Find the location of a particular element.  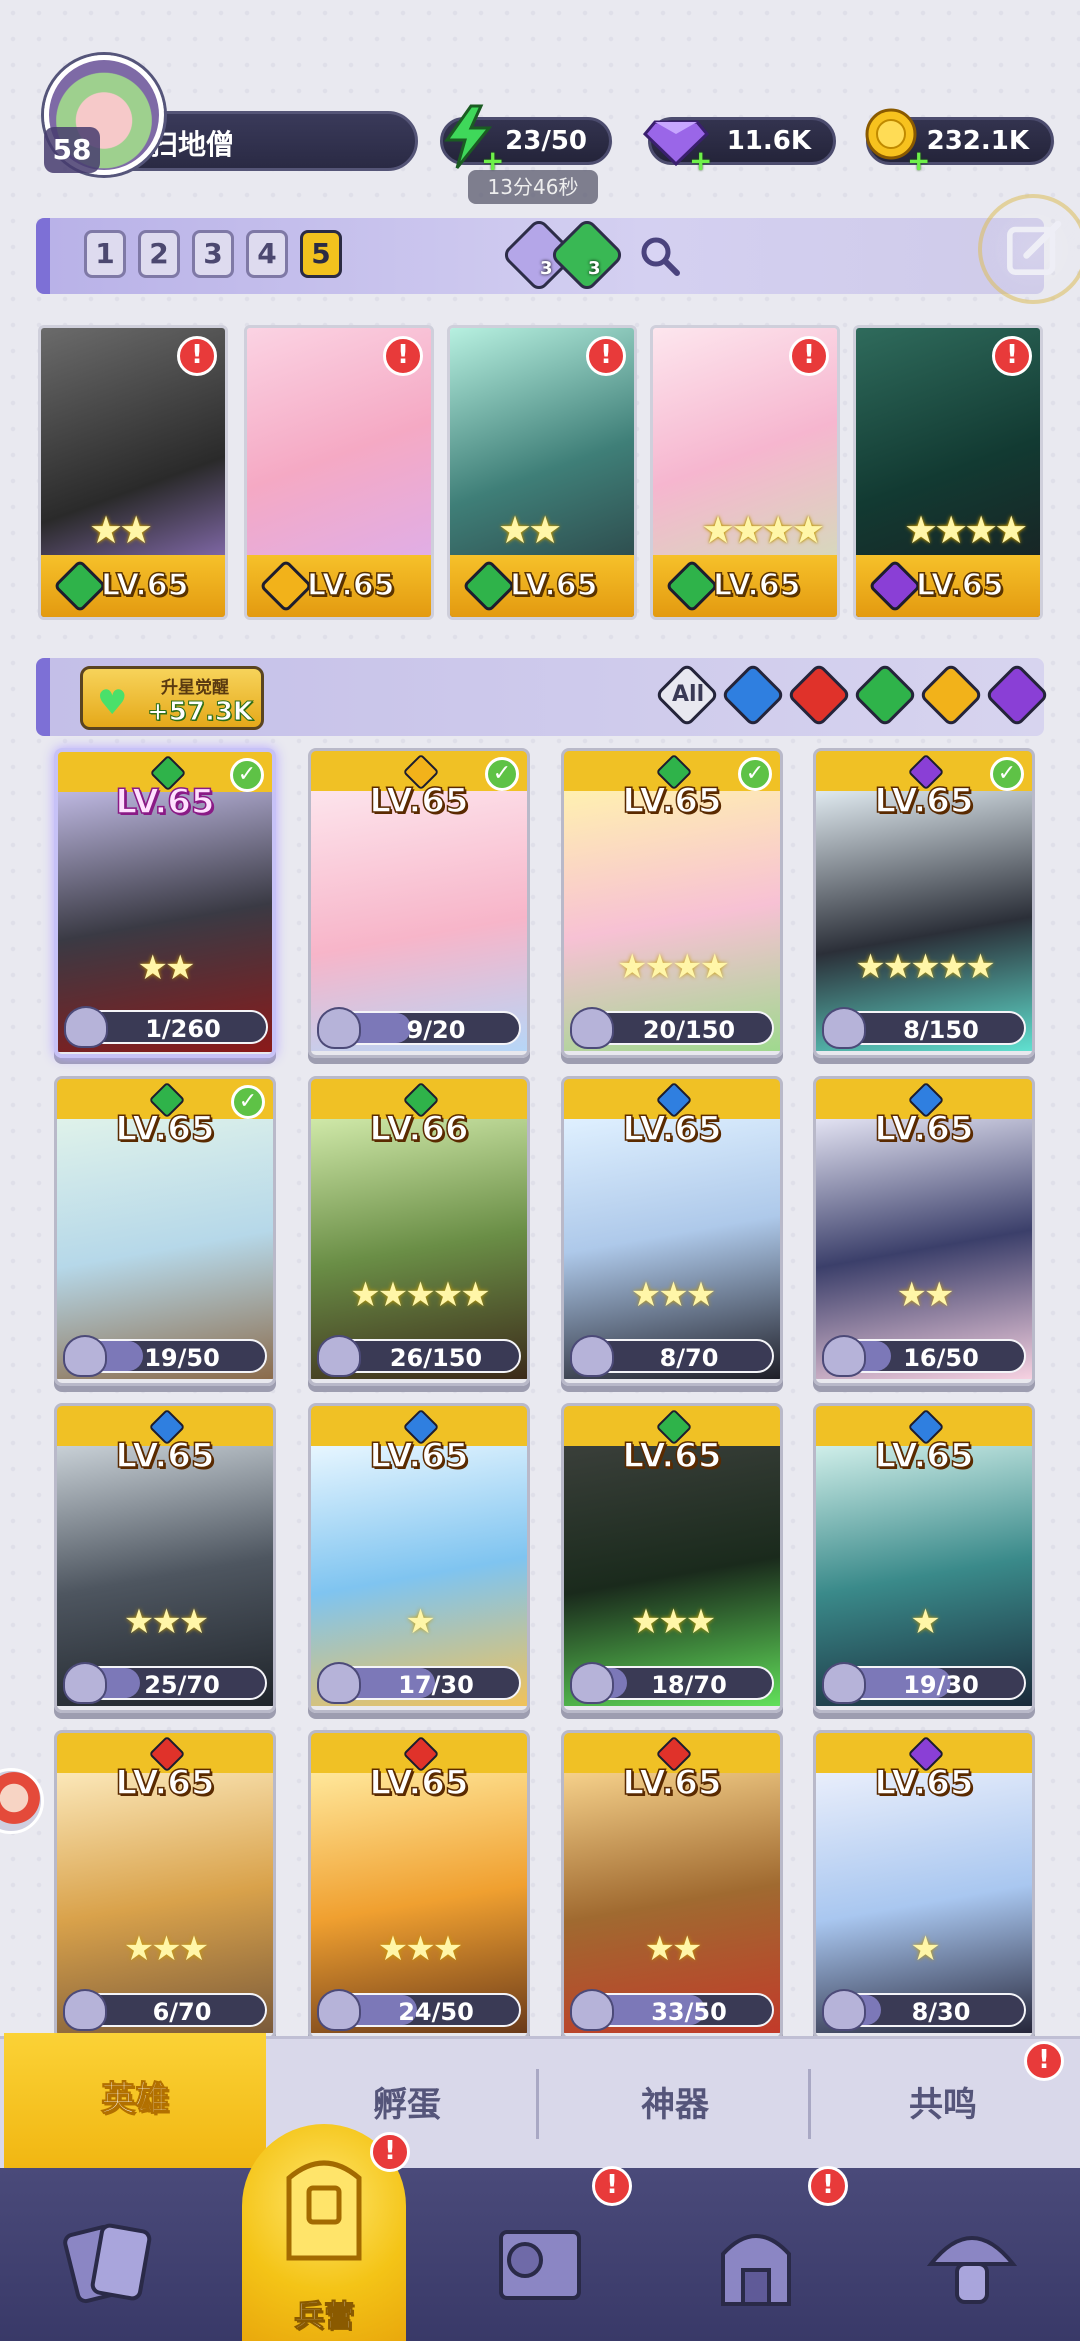

filter-light-icon is located at coordinates (951, 695).